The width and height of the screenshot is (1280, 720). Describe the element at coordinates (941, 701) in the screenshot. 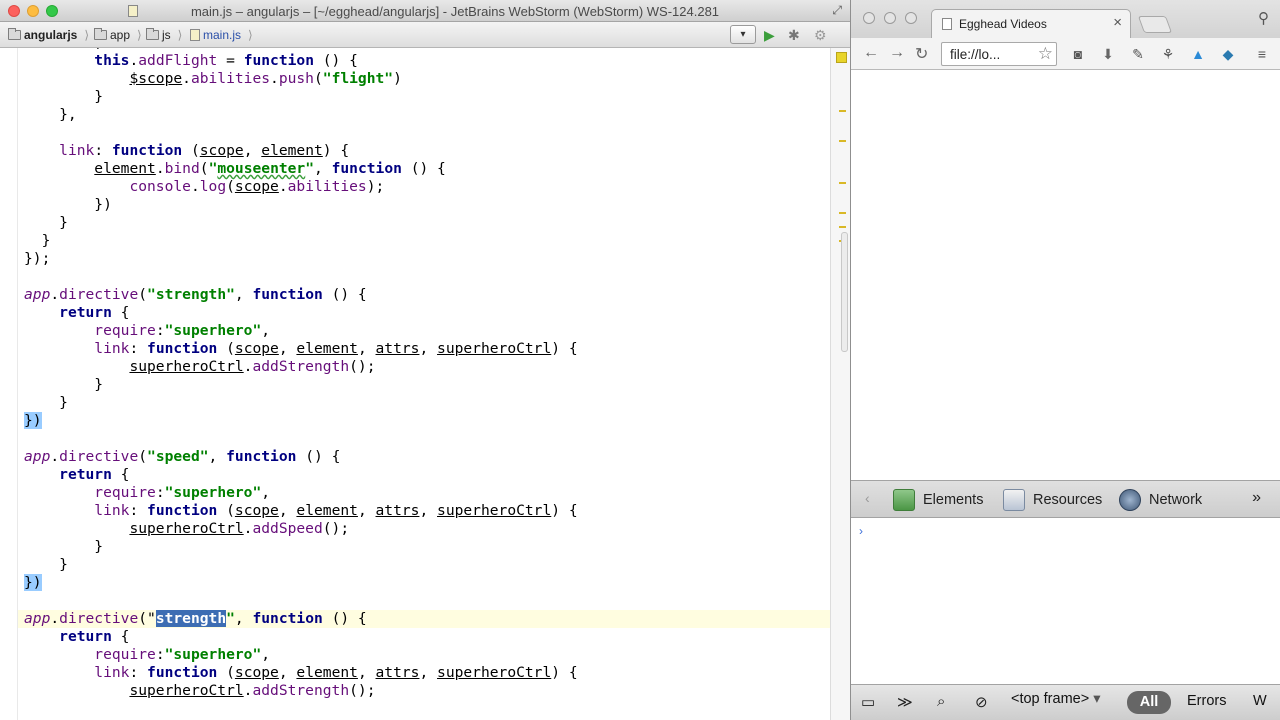

I see `search-icon: ⌕` at that location.